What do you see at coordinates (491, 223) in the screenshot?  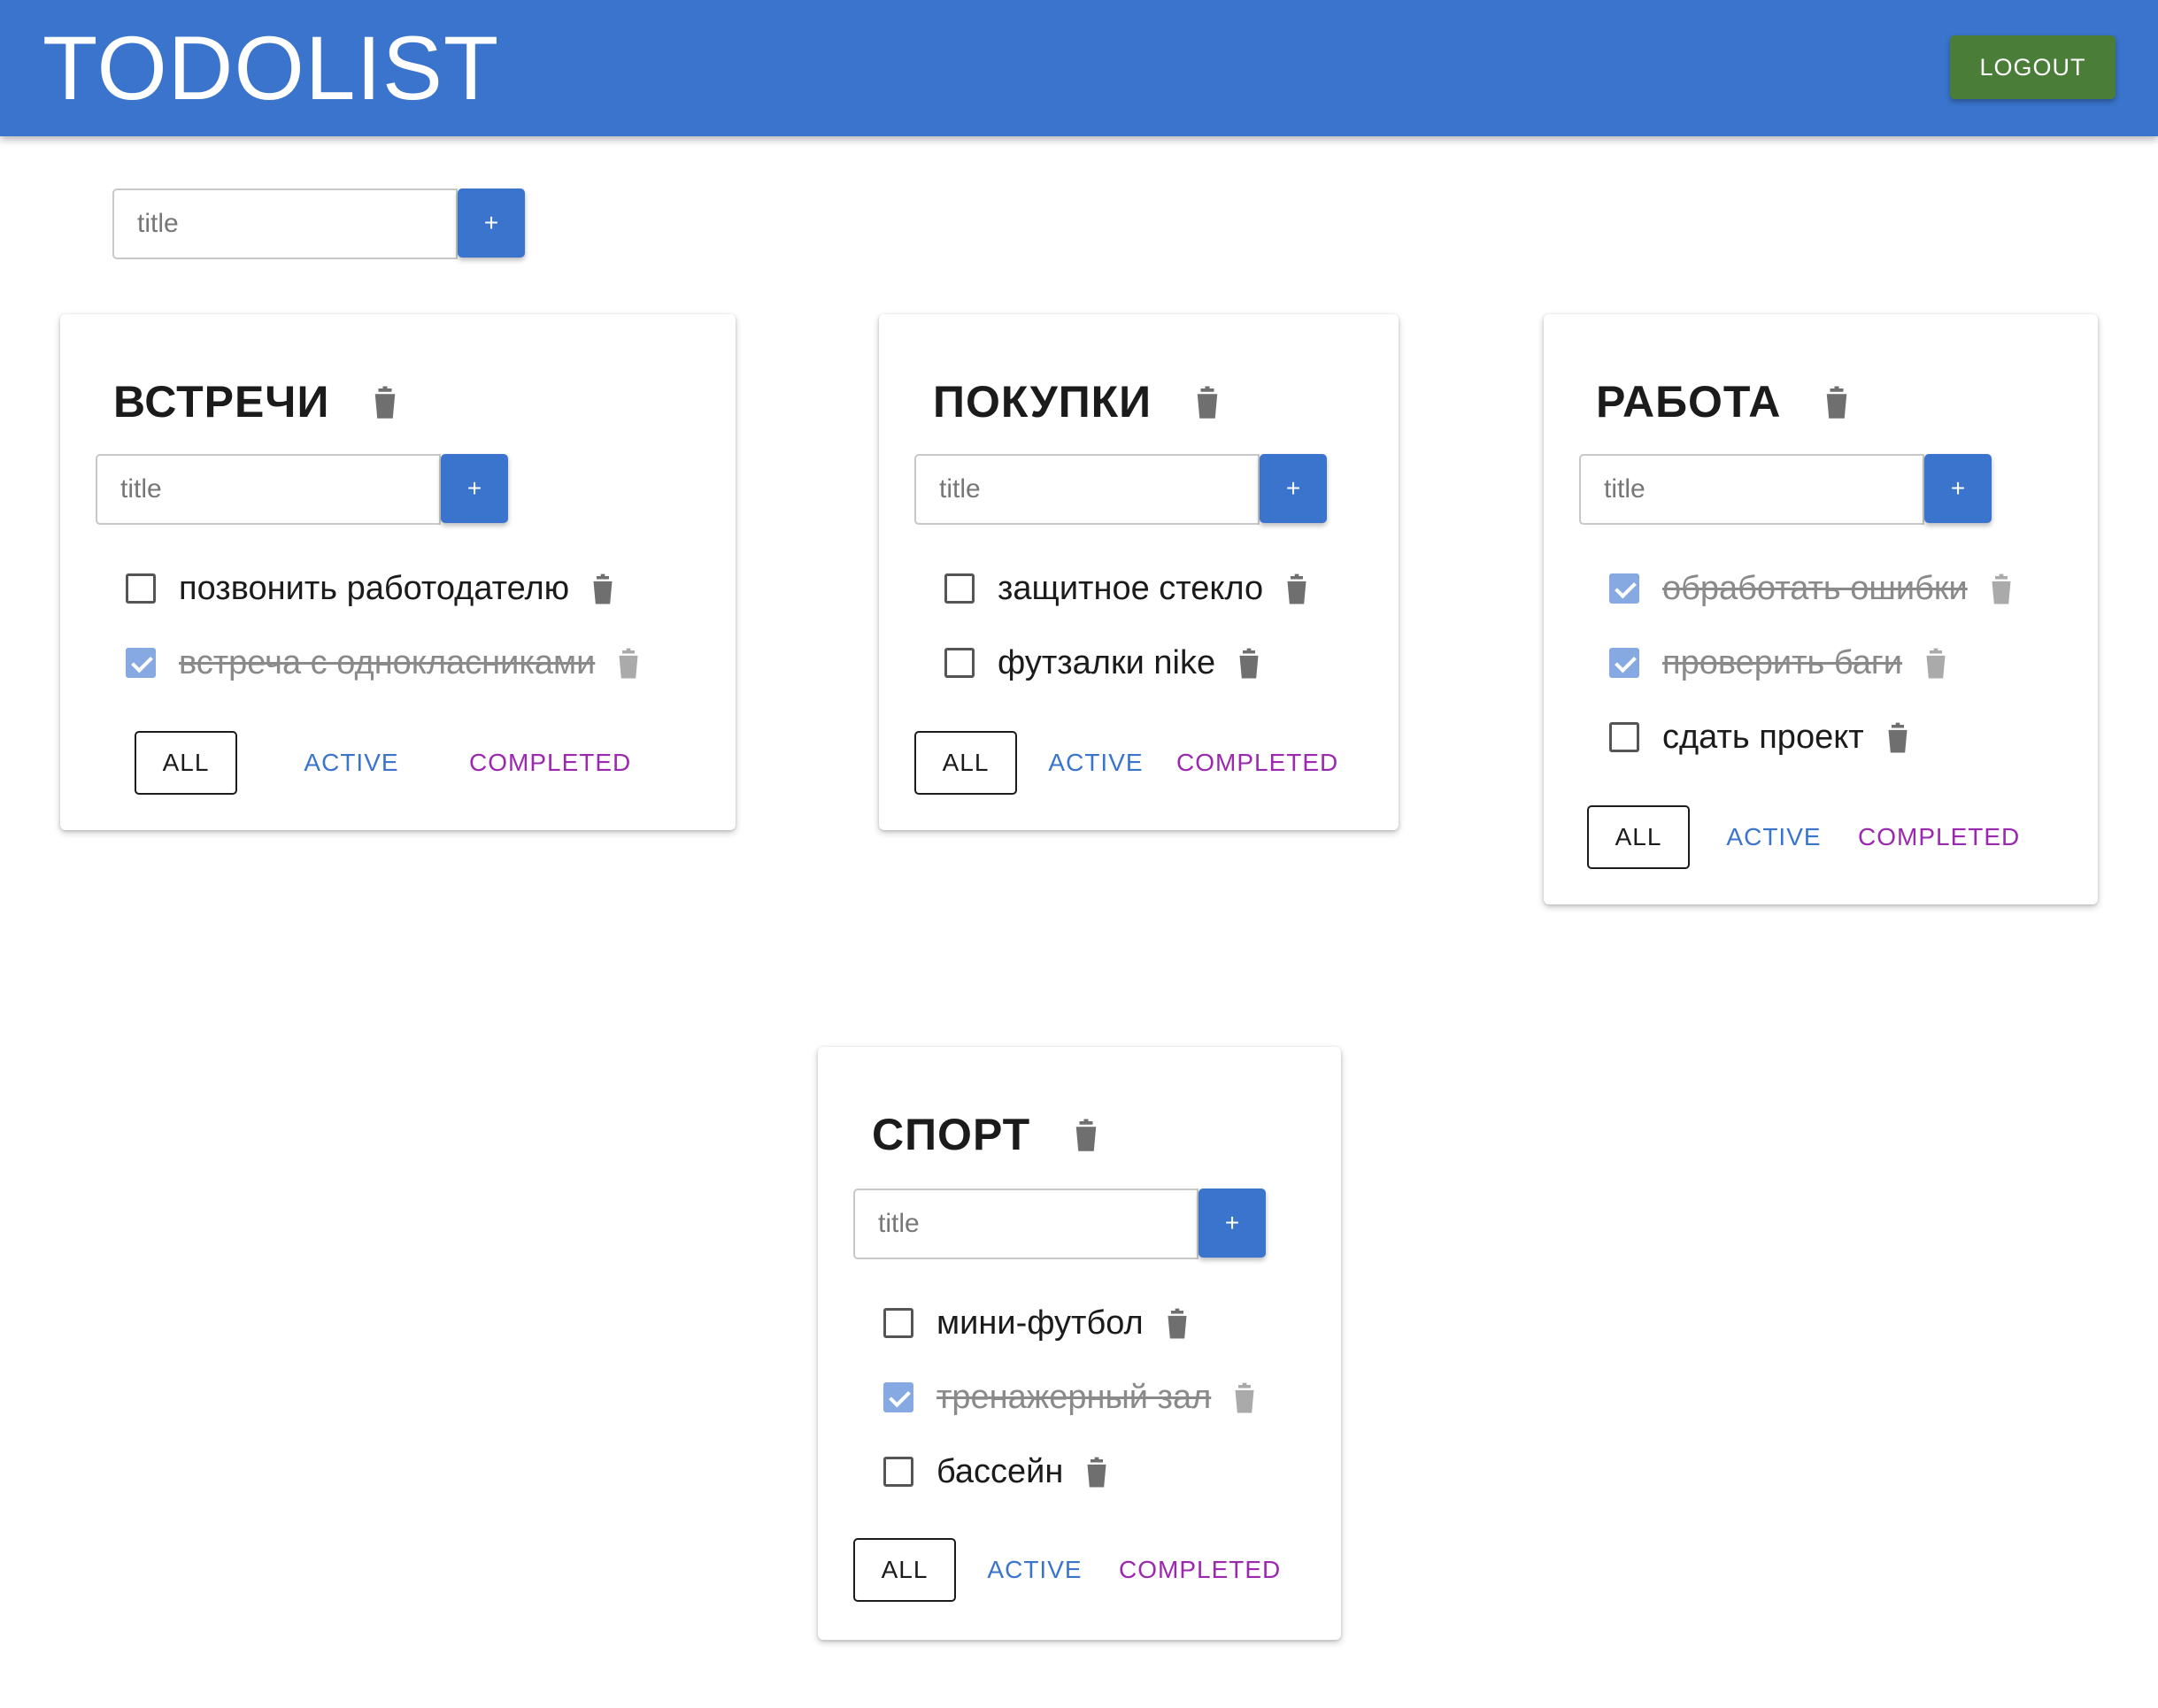 I see `add-list-button: +` at bounding box center [491, 223].